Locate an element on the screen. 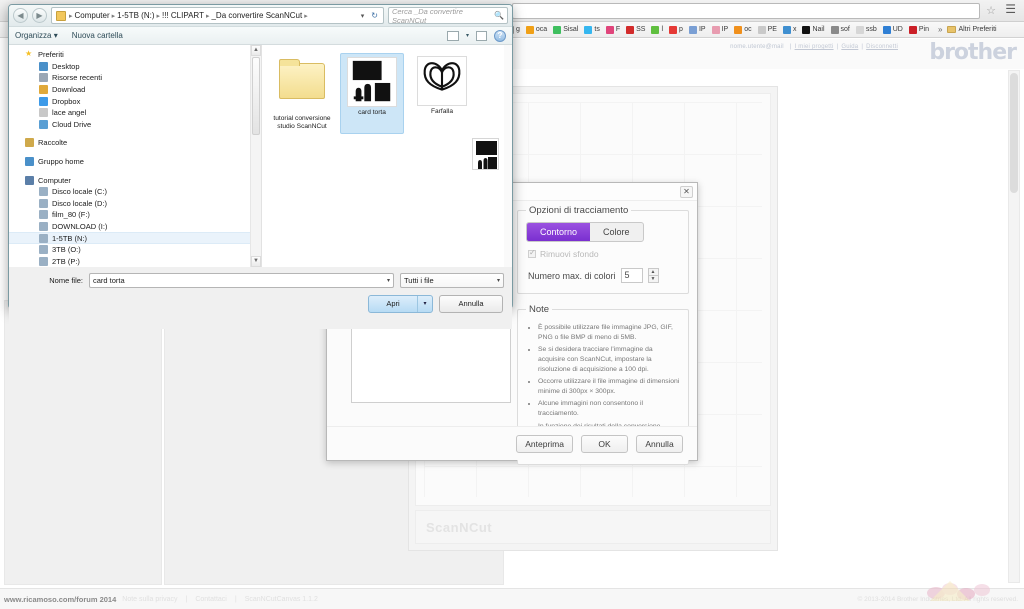  breadcrumb-item: Computer is located at coordinates (92, 15).